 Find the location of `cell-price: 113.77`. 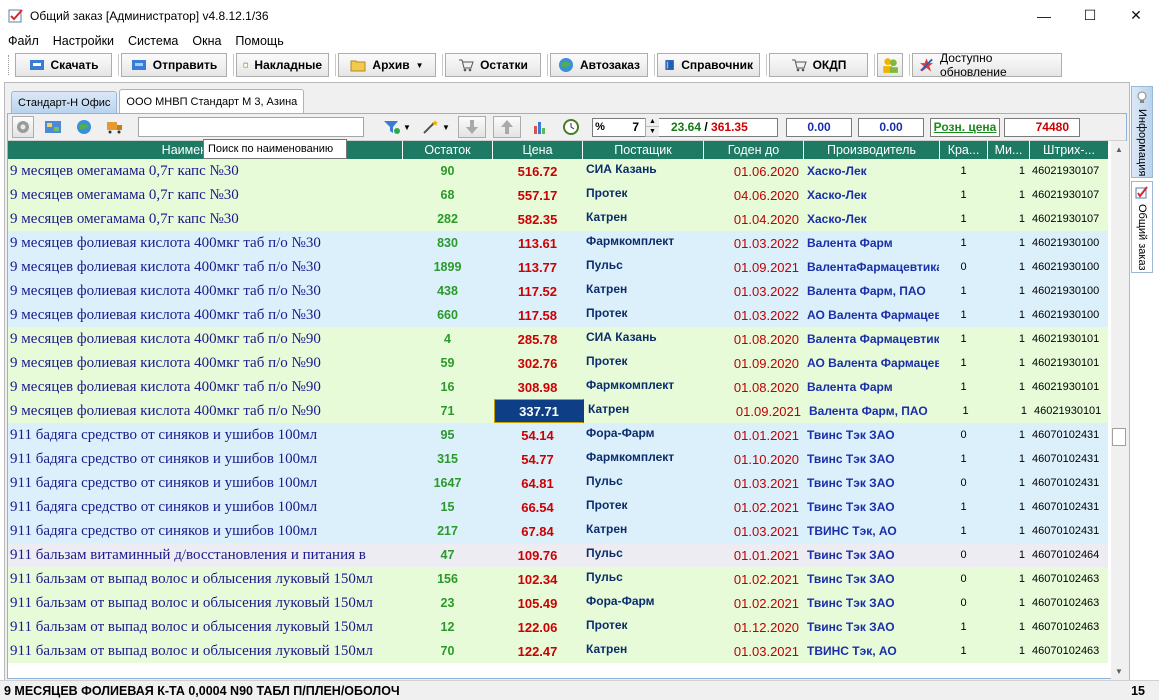

cell-price: 113.77 is located at coordinates (538, 267).